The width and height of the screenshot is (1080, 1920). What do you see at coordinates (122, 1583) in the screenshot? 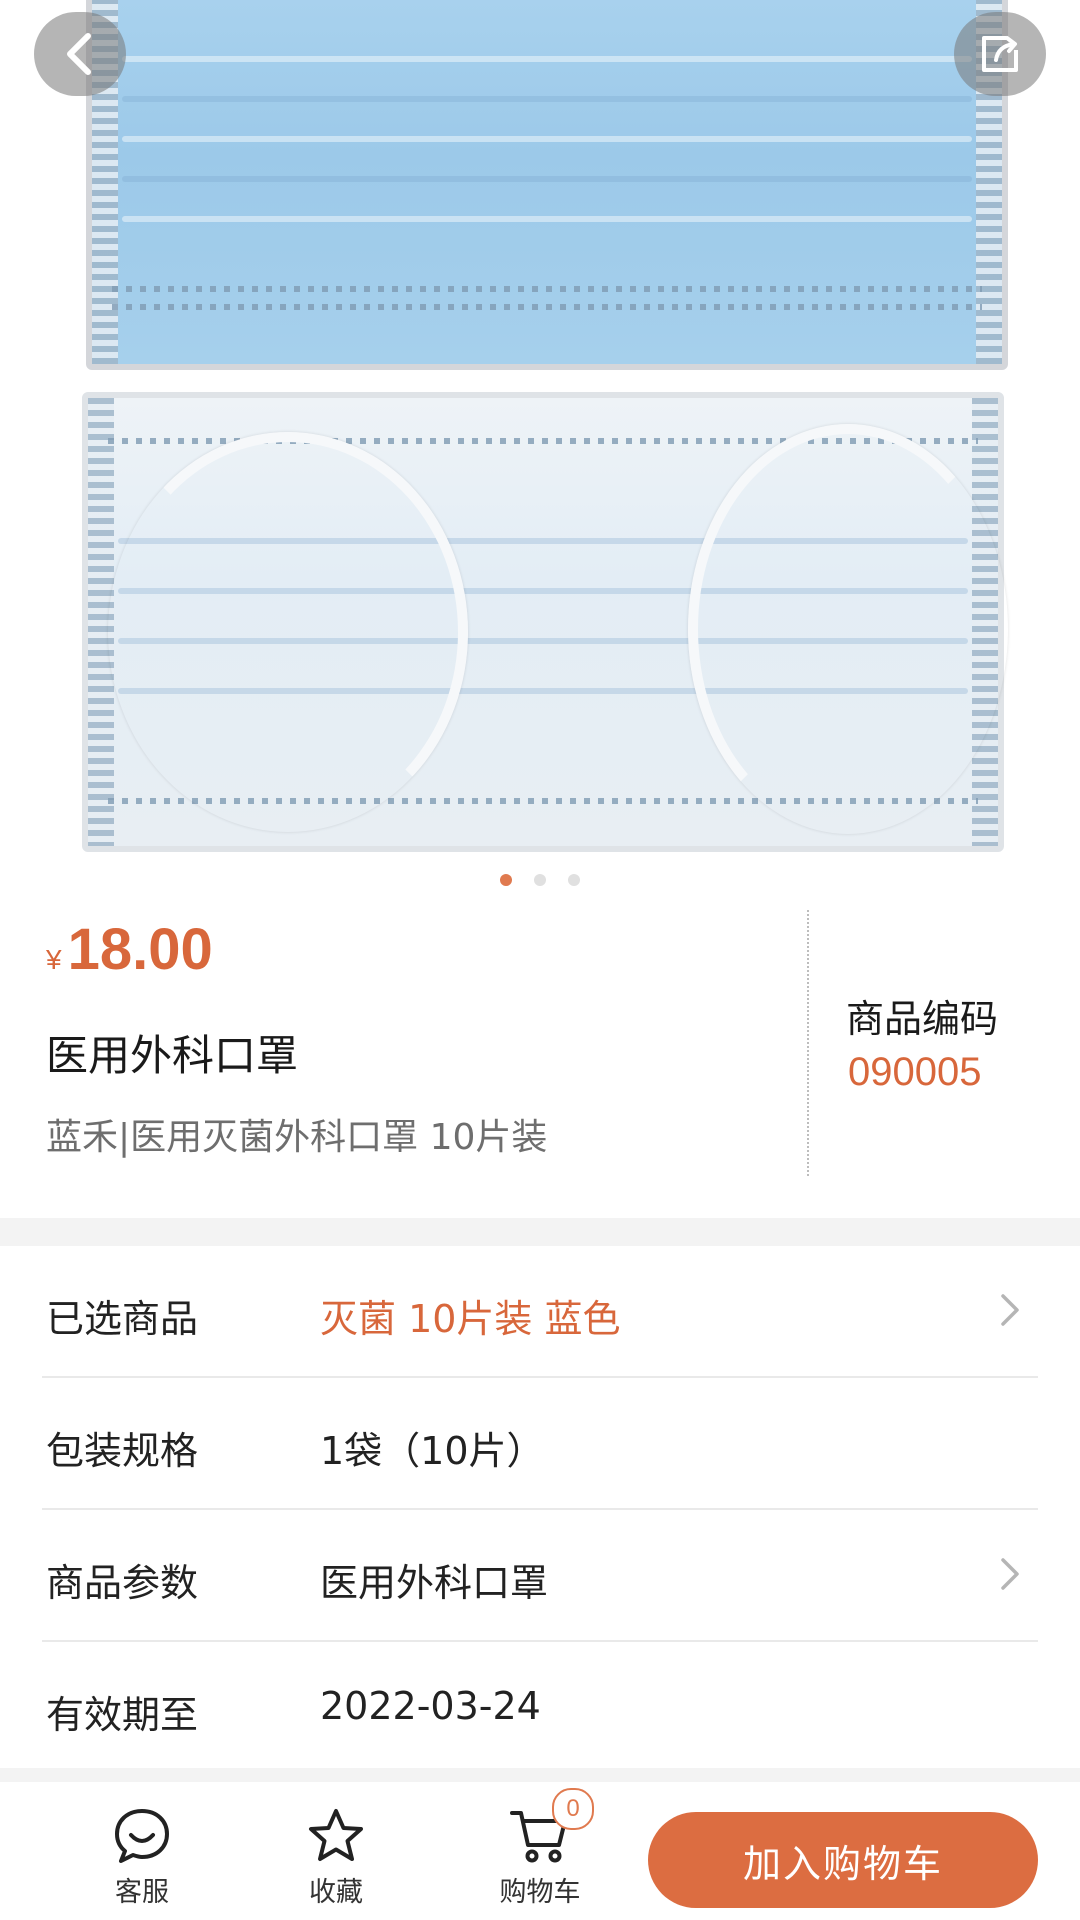
I see `row-label: 商品参数` at bounding box center [122, 1583].